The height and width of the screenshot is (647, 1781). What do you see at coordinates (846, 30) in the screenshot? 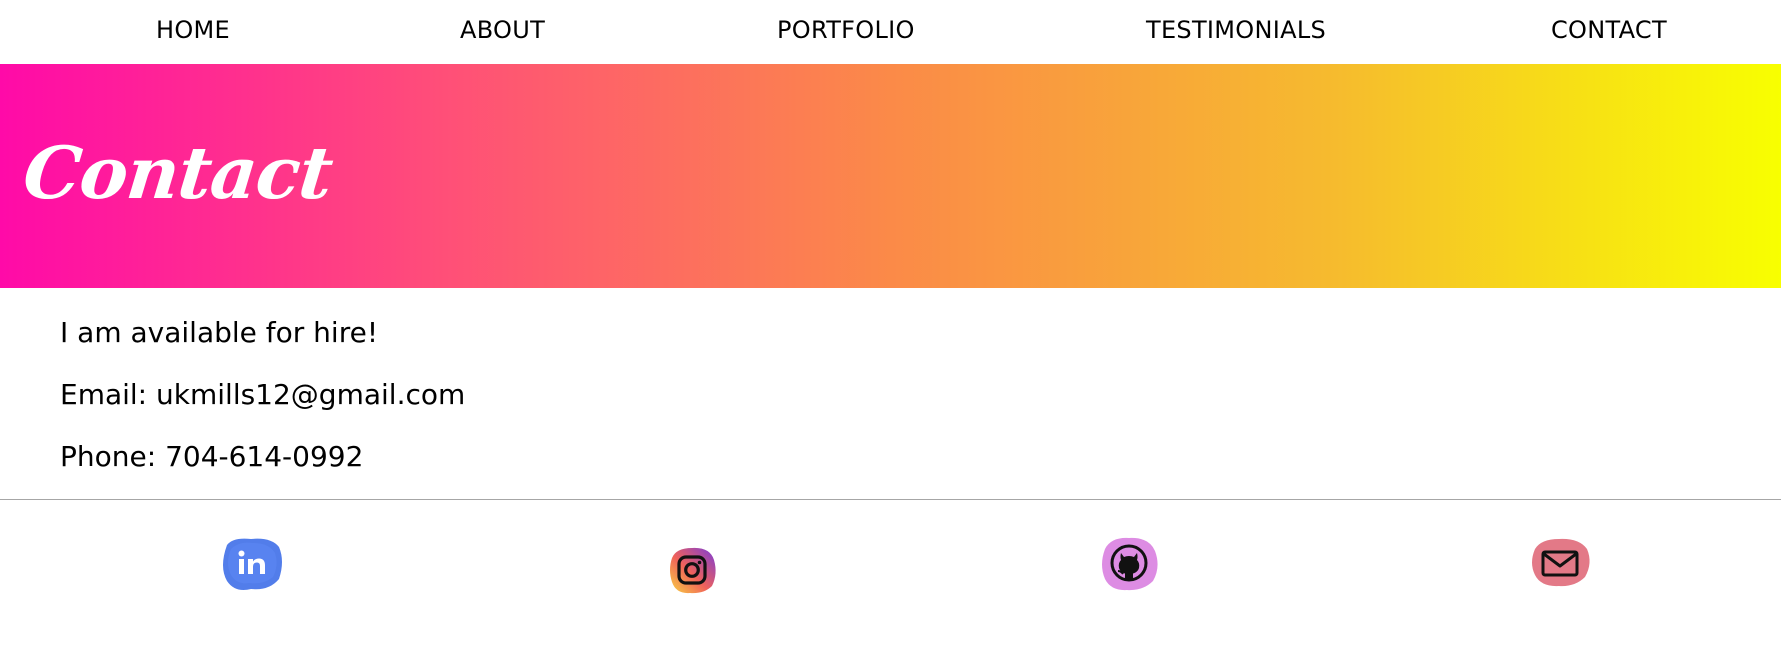
I see `nav-portfolio-link: PORTFOLIO` at bounding box center [846, 30].